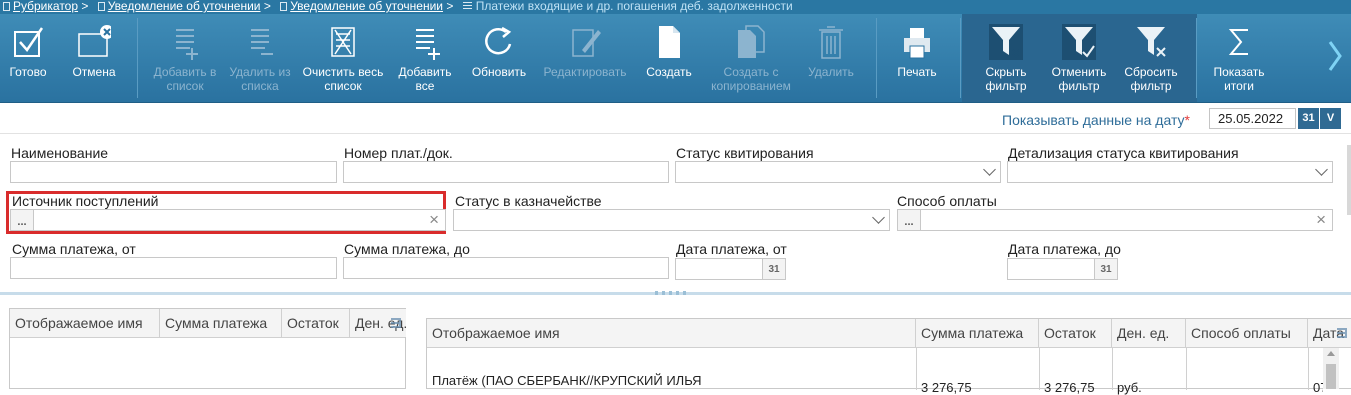 This screenshot has width=1351, height=395. I want to click on date-toggle-button: V, so click(1330, 118).